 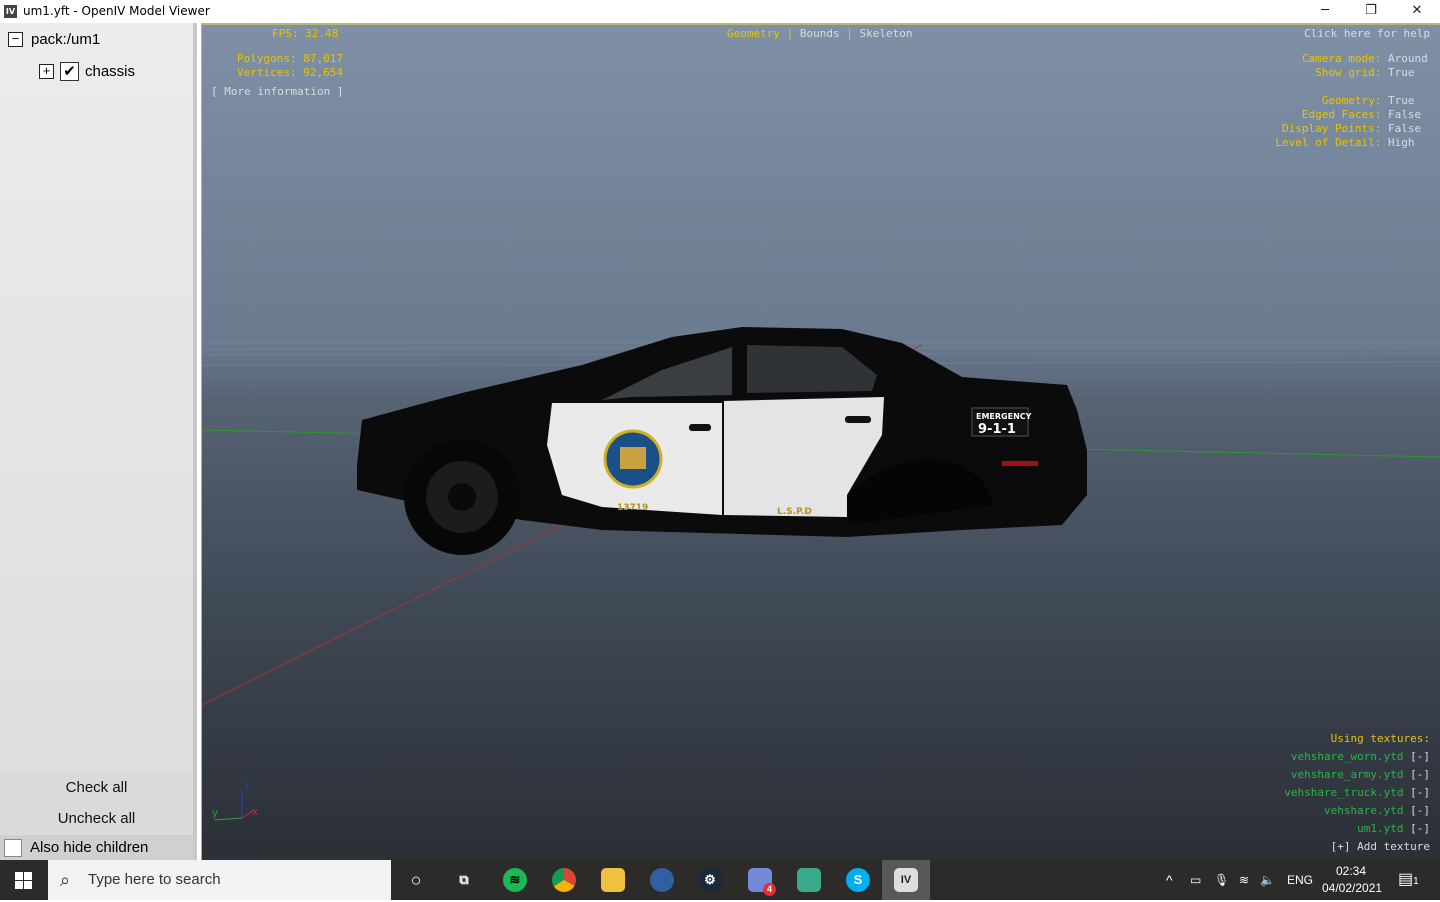 I want to click on notification-count: 1, so click(x=1416, y=881).